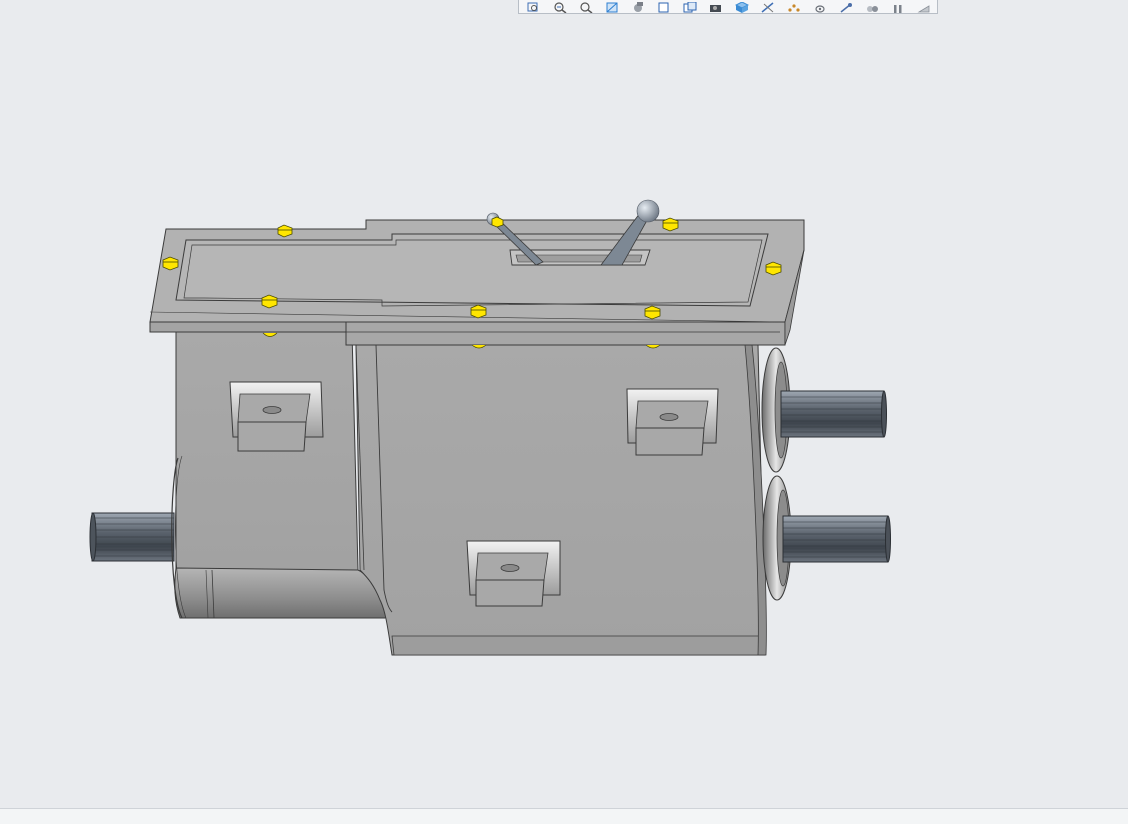 The width and height of the screenshot is (1128, 824). What do you see at coordinates (477, 282) in the screenshot?
I see `top-cover` at bounding box center [477, 282].